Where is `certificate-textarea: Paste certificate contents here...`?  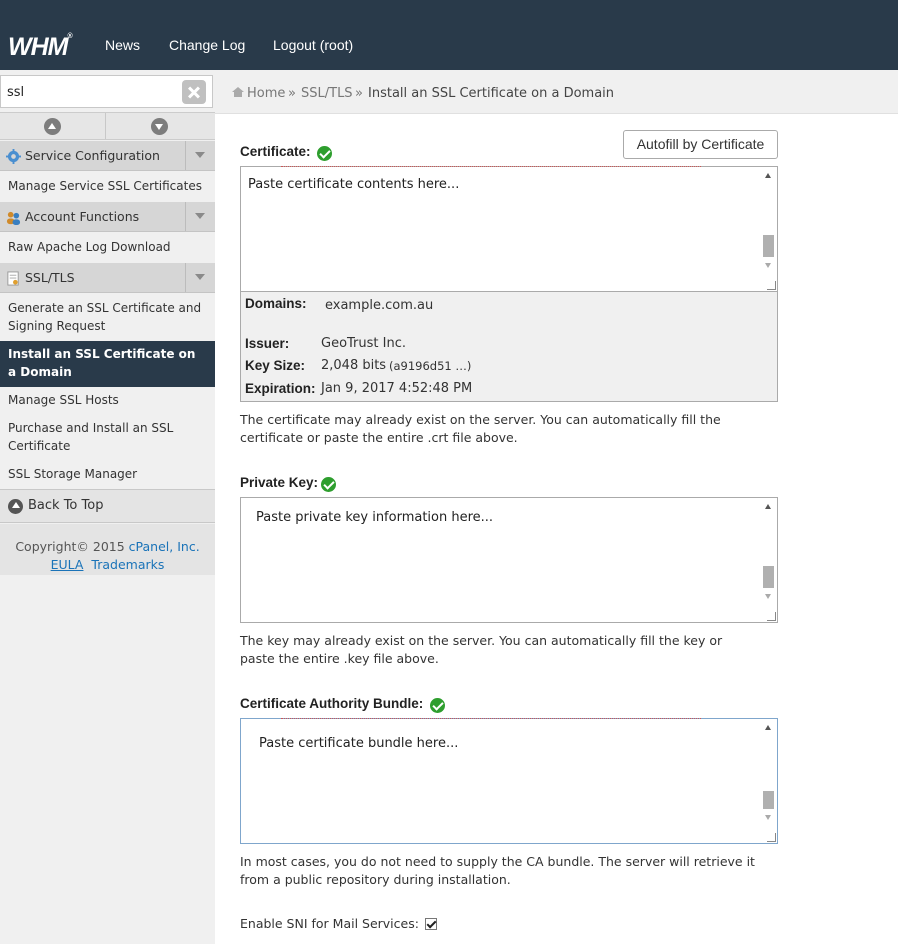 certificate-textarea: Paste certificate contents here... is located at coordinates (509, 229).